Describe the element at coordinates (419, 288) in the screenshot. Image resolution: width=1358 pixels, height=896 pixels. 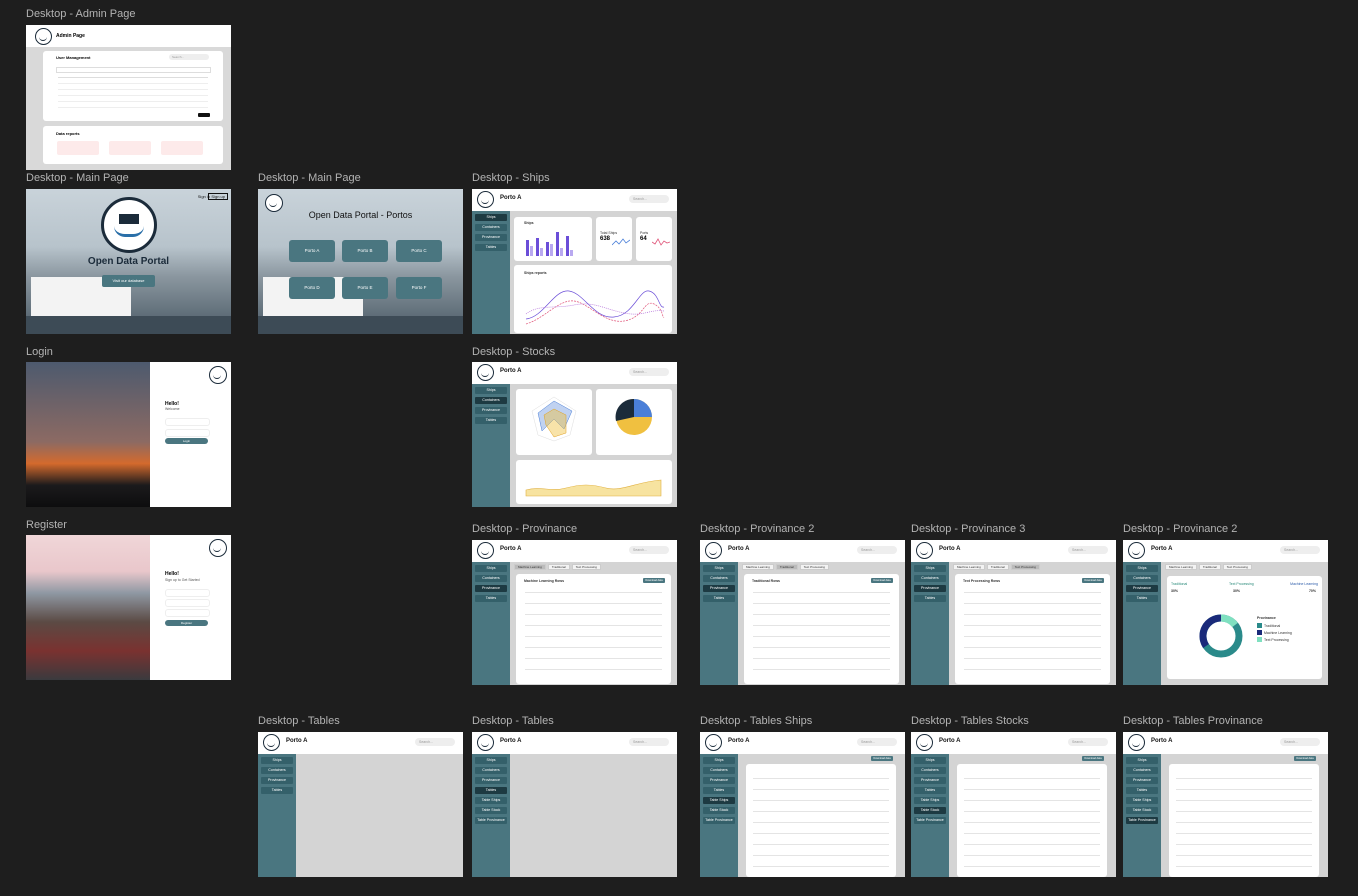
I see `porto-f-button: Porto F` at that location.